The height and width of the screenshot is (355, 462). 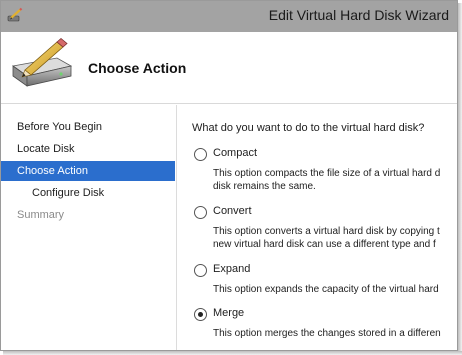 What do you see at coordinates (88, 193) in the screenshot?
I see `step-configure-disk: Configure Disk` at bounding box center [88, 193].